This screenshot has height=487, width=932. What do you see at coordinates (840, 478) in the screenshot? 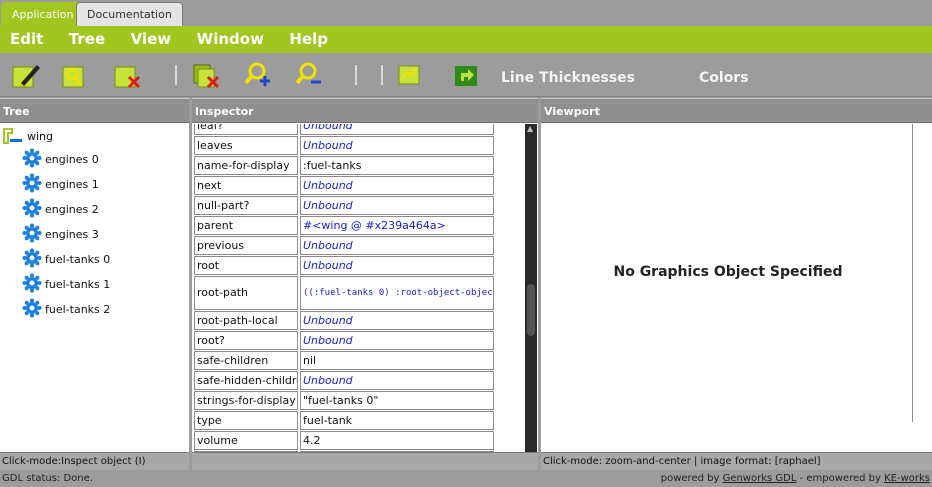
I see `empowered-label: - empowered by` at bounding box center [840, 478].